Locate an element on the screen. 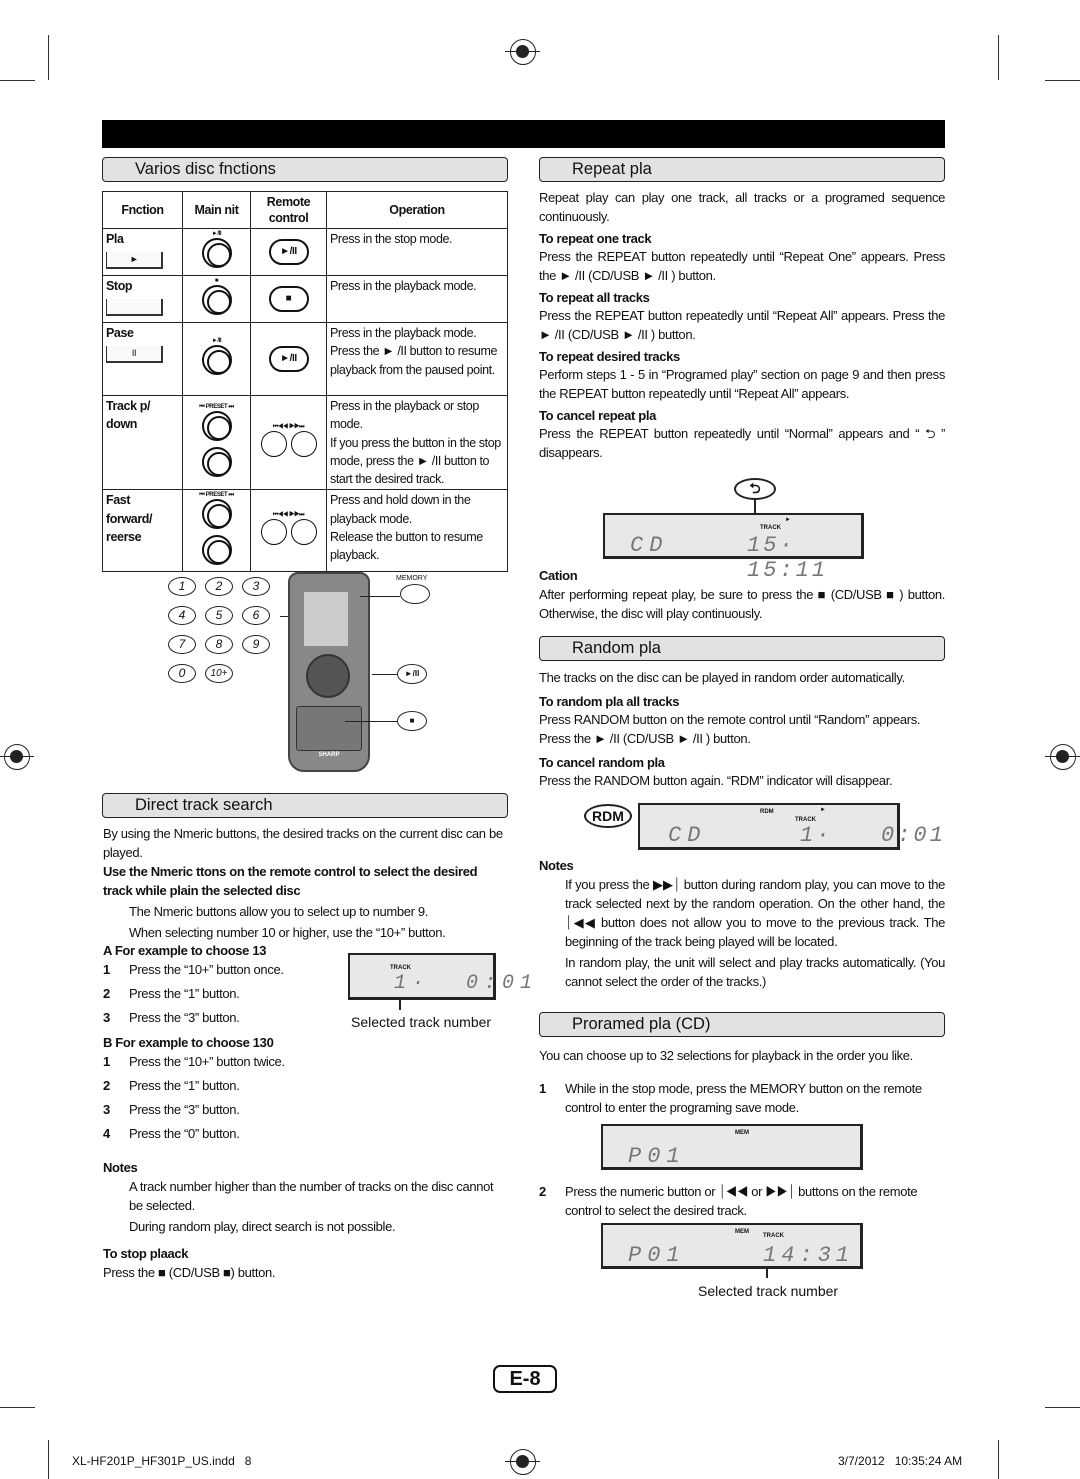  remote-skip-back-icon is located at coordinates (273, 444).